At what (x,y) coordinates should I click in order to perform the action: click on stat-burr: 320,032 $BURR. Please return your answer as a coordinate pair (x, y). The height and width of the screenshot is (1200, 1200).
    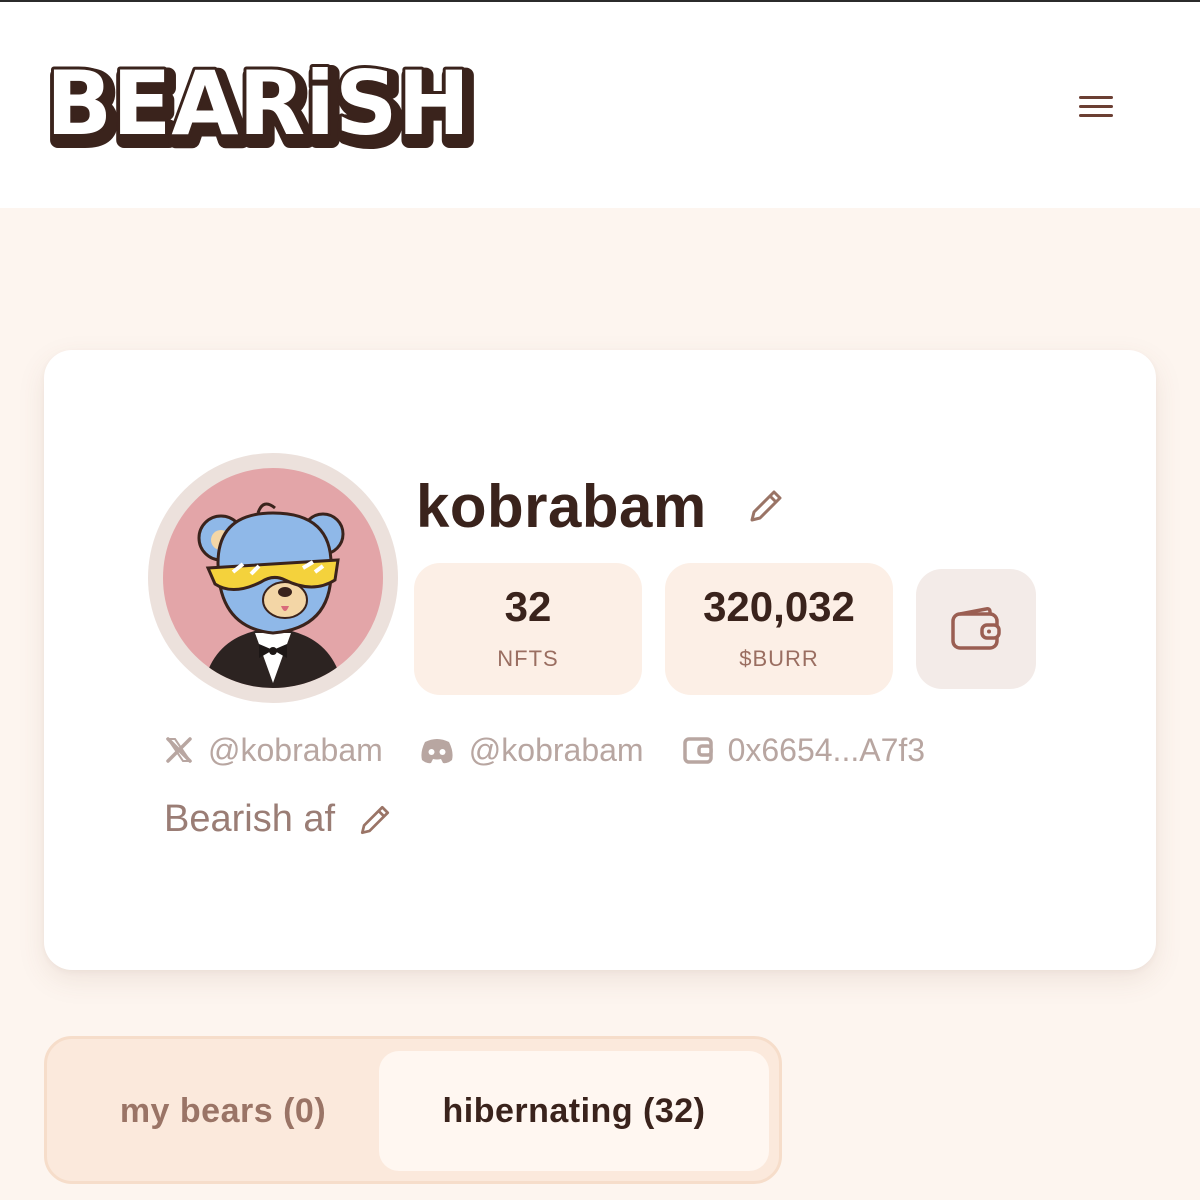
    Looking at the image, I should click on (779, 629).